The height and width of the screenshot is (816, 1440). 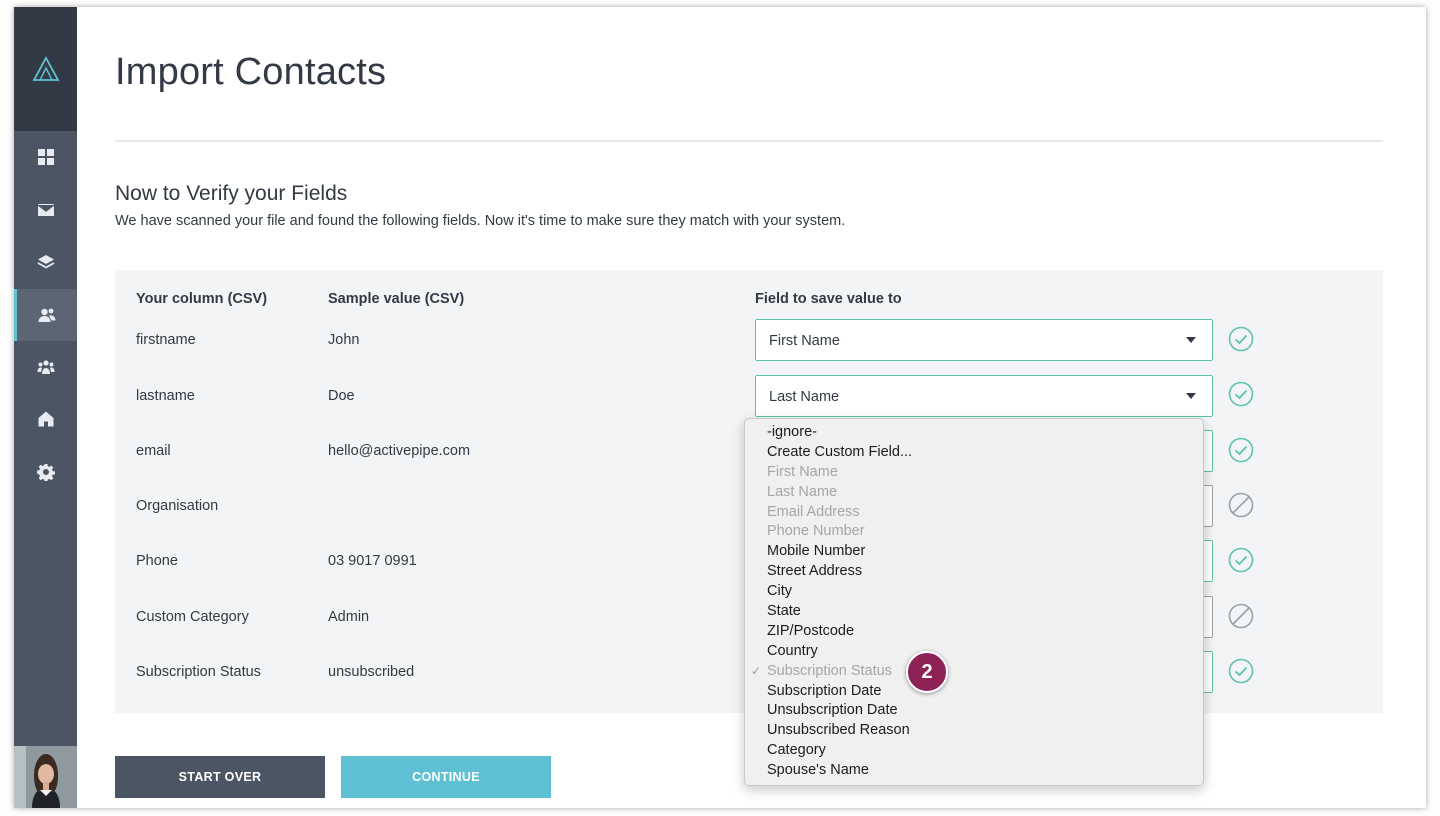 What do you see at coordinates (231, 193) in the screenshot?
I see `section-title: Now to Verify your Fields` at bounding box center [231, 193].